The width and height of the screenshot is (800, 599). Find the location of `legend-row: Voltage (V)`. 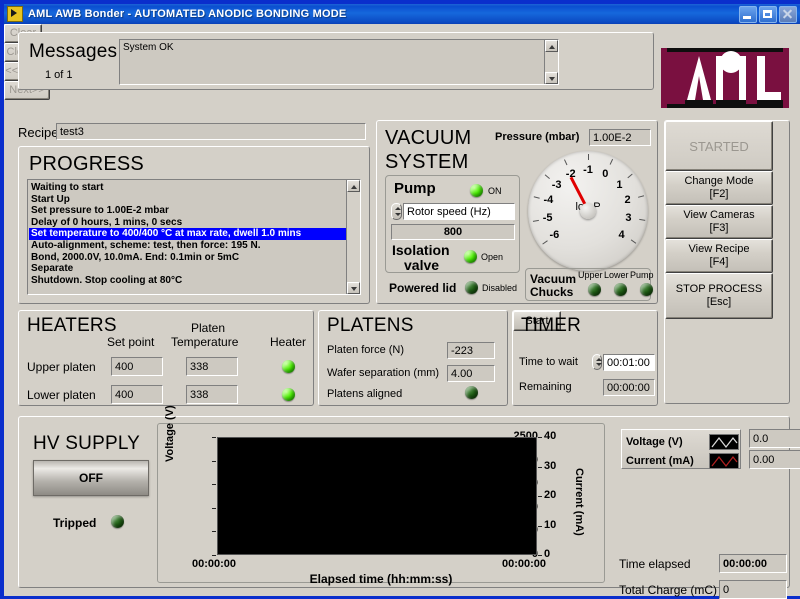

legend-row: Voltage (V) is located at coordinates (682, 441).